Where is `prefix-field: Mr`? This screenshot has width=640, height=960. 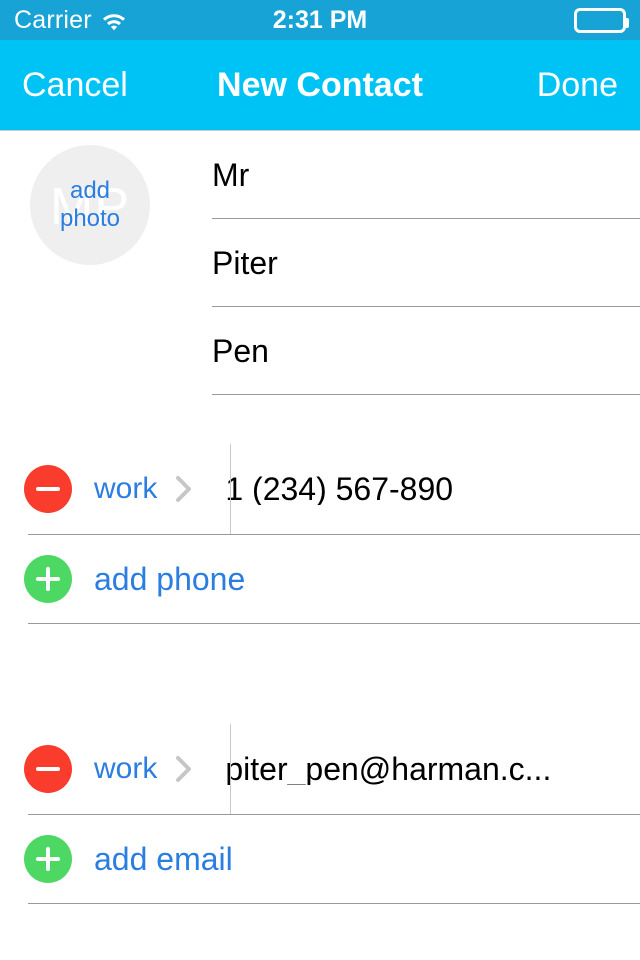 prefix-field: Mr is located at coordinates (426, 175).